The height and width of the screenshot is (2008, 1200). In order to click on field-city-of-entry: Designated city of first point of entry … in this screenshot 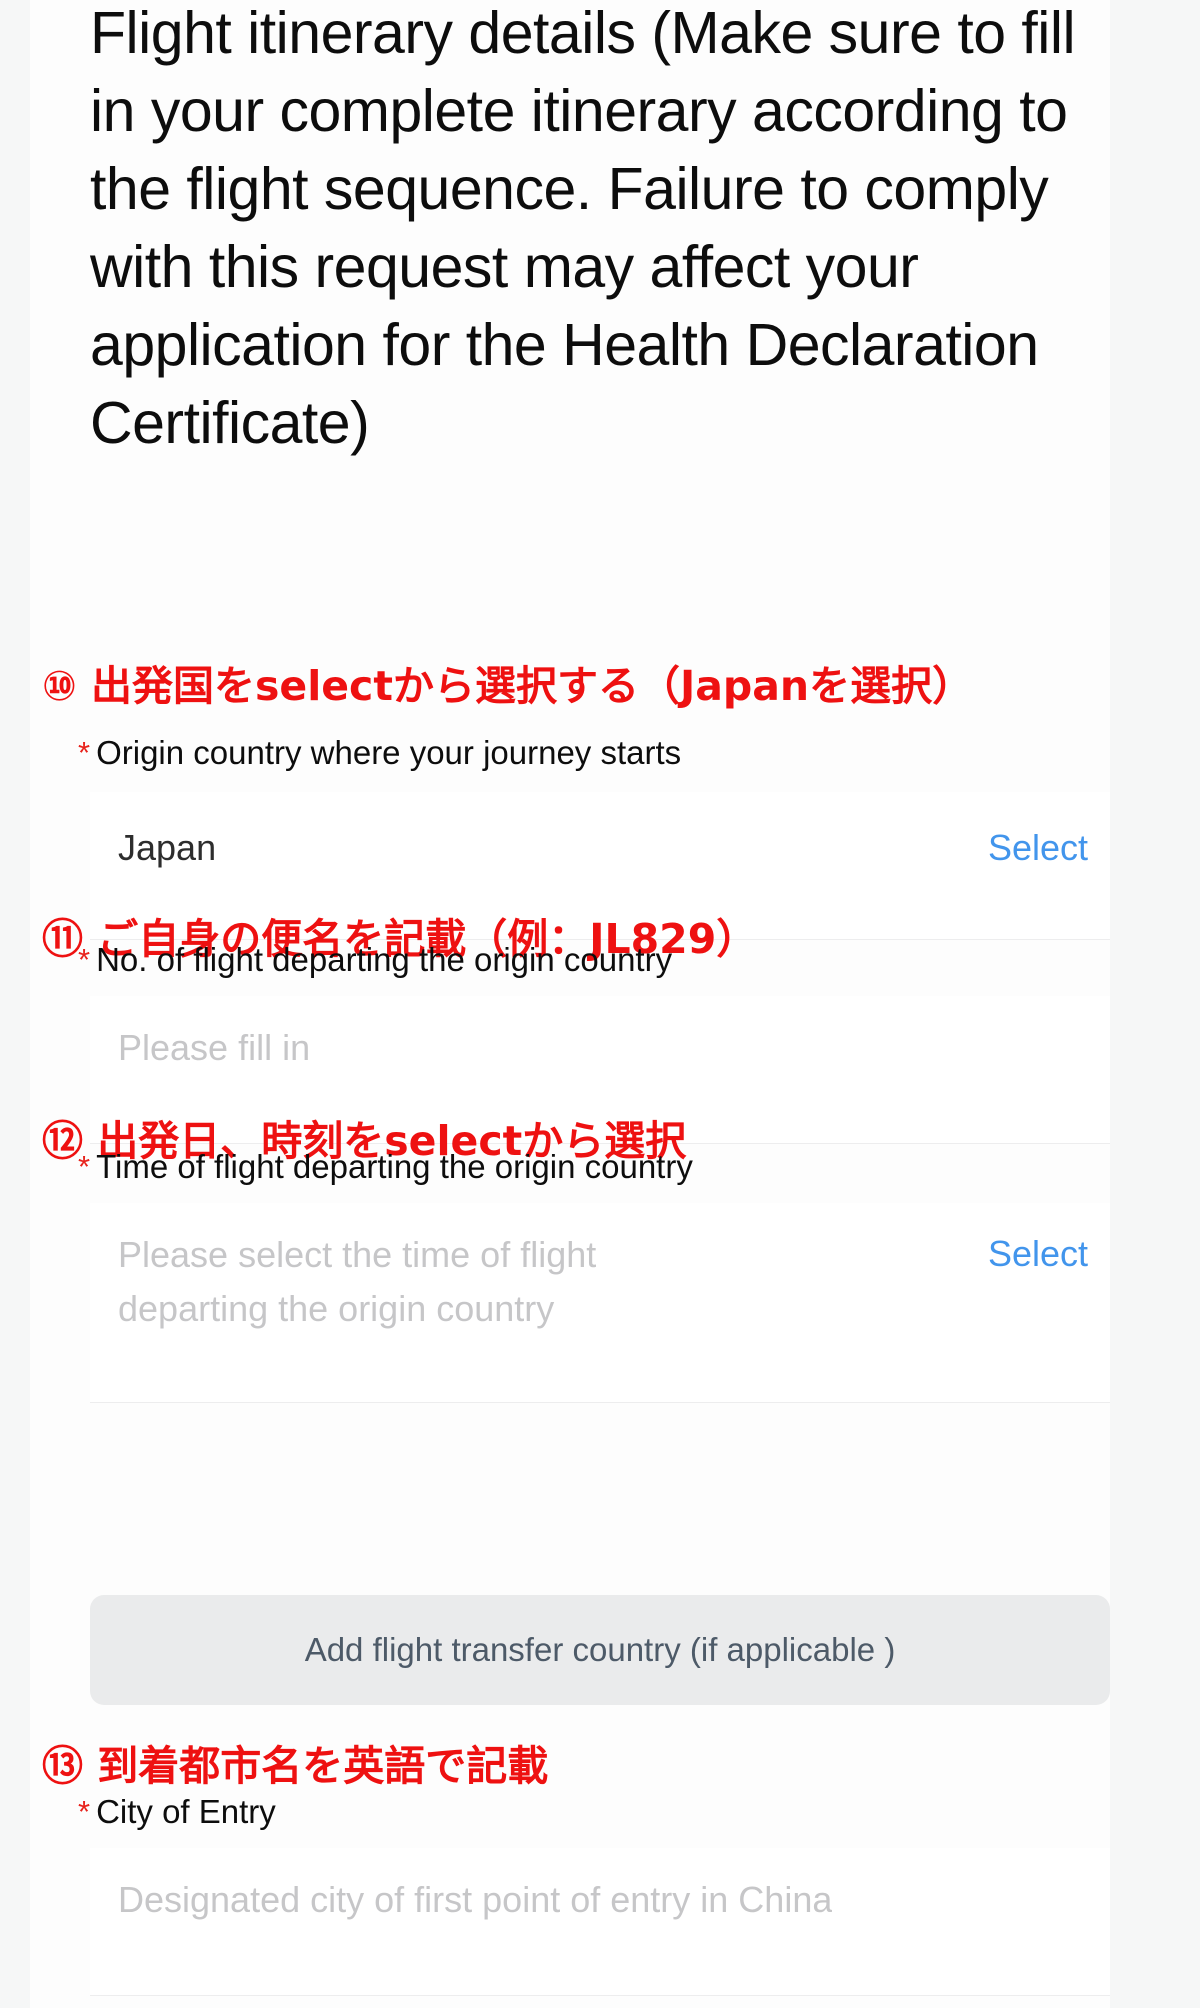, I will do `click(600, 1922)`.